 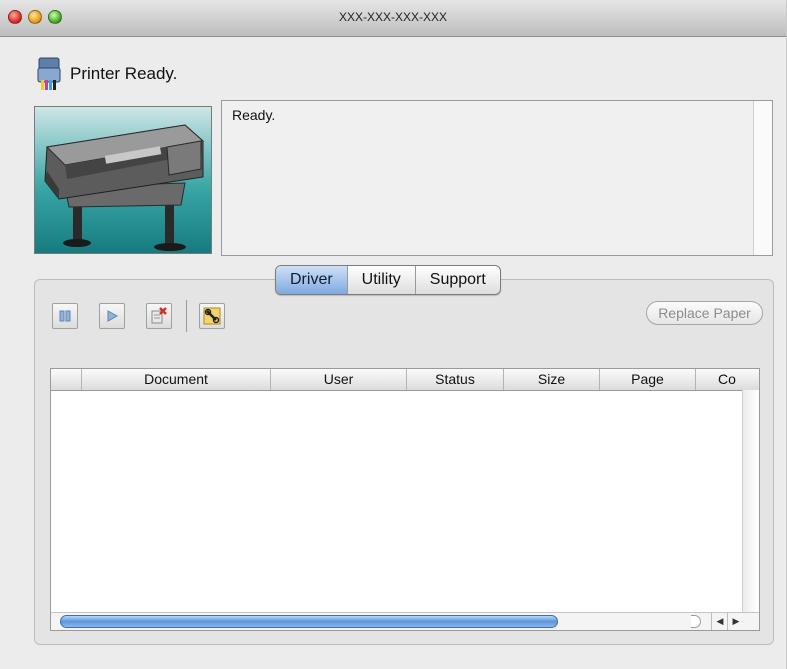 I want to click on column-header-index, so click(x=66, y=379).